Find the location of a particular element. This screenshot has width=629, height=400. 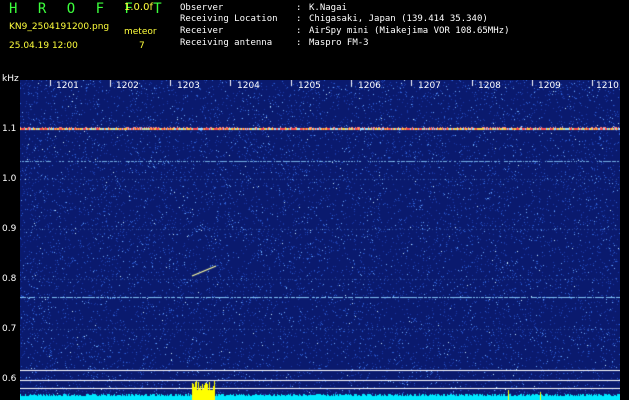

y-tick-label: 1.0 is located at coordinates (9, 179).